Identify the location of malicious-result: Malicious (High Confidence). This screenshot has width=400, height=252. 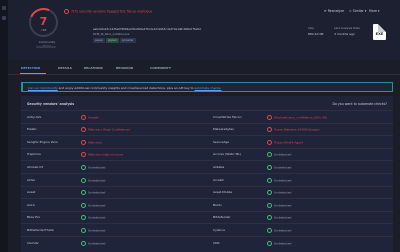
(105, 130).